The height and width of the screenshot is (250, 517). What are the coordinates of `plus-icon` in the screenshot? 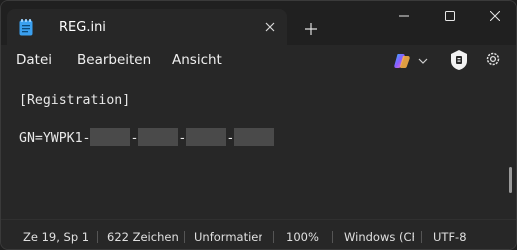 It's located at (311, 29).